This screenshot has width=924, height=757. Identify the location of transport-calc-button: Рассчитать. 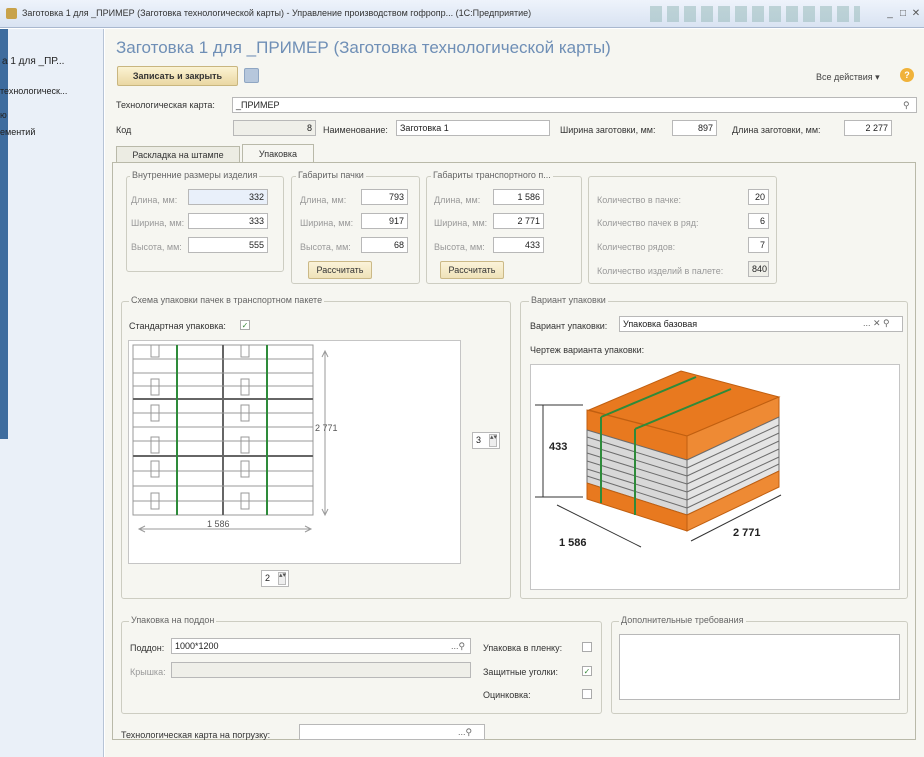
(472, 270).